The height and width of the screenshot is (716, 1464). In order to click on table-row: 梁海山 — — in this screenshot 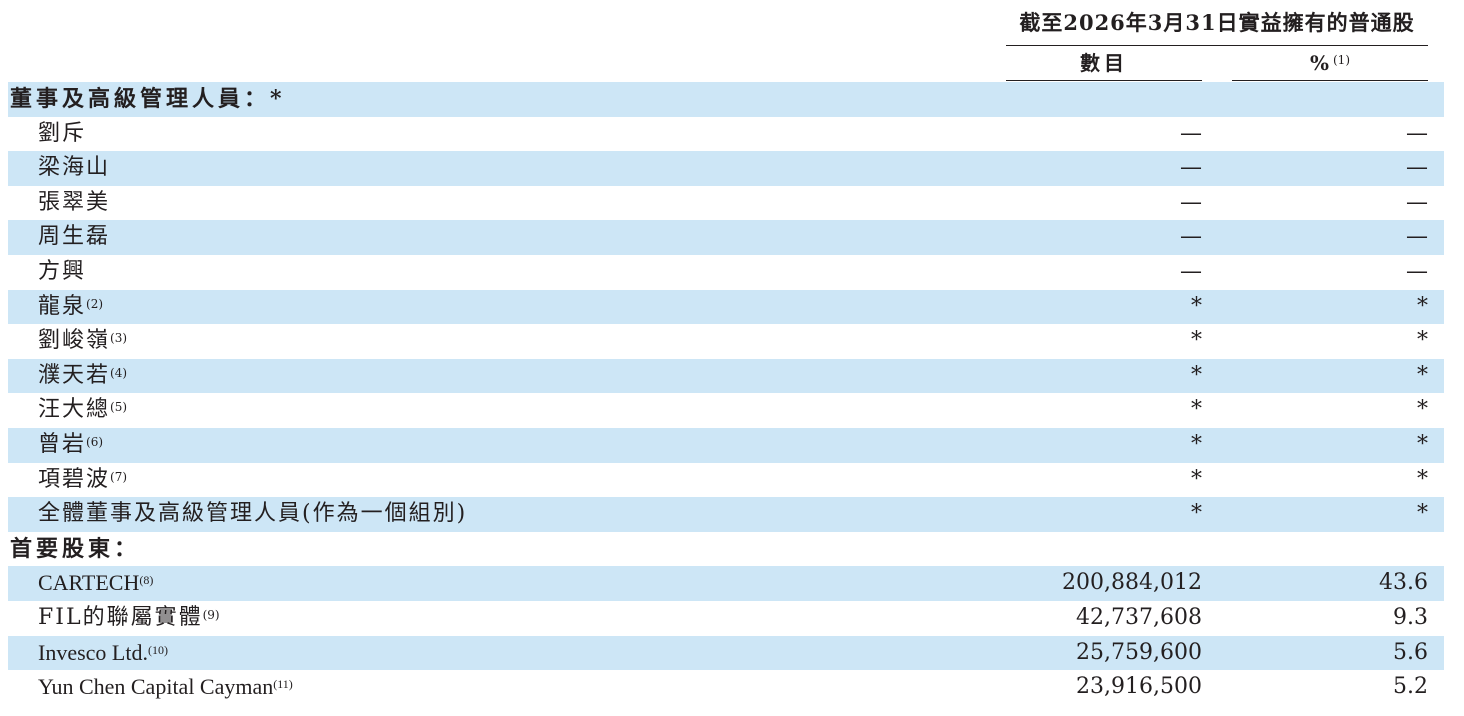, I will do `click(726, 168)`.